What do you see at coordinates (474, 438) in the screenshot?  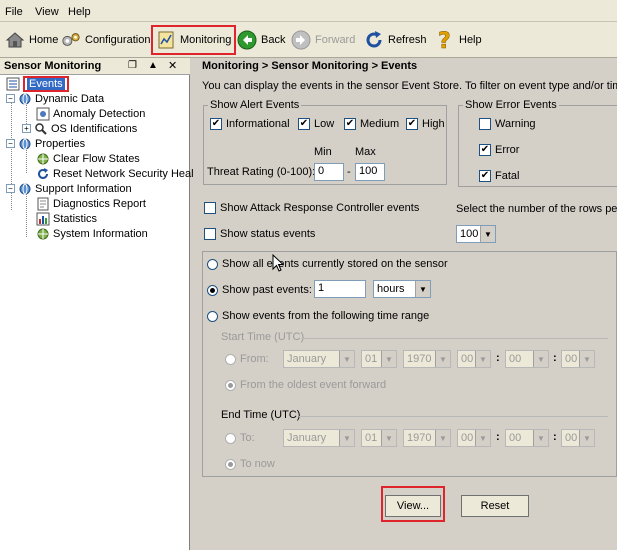 I see `end-hour-select: 00 ▼` at bounding box center [474, 438].